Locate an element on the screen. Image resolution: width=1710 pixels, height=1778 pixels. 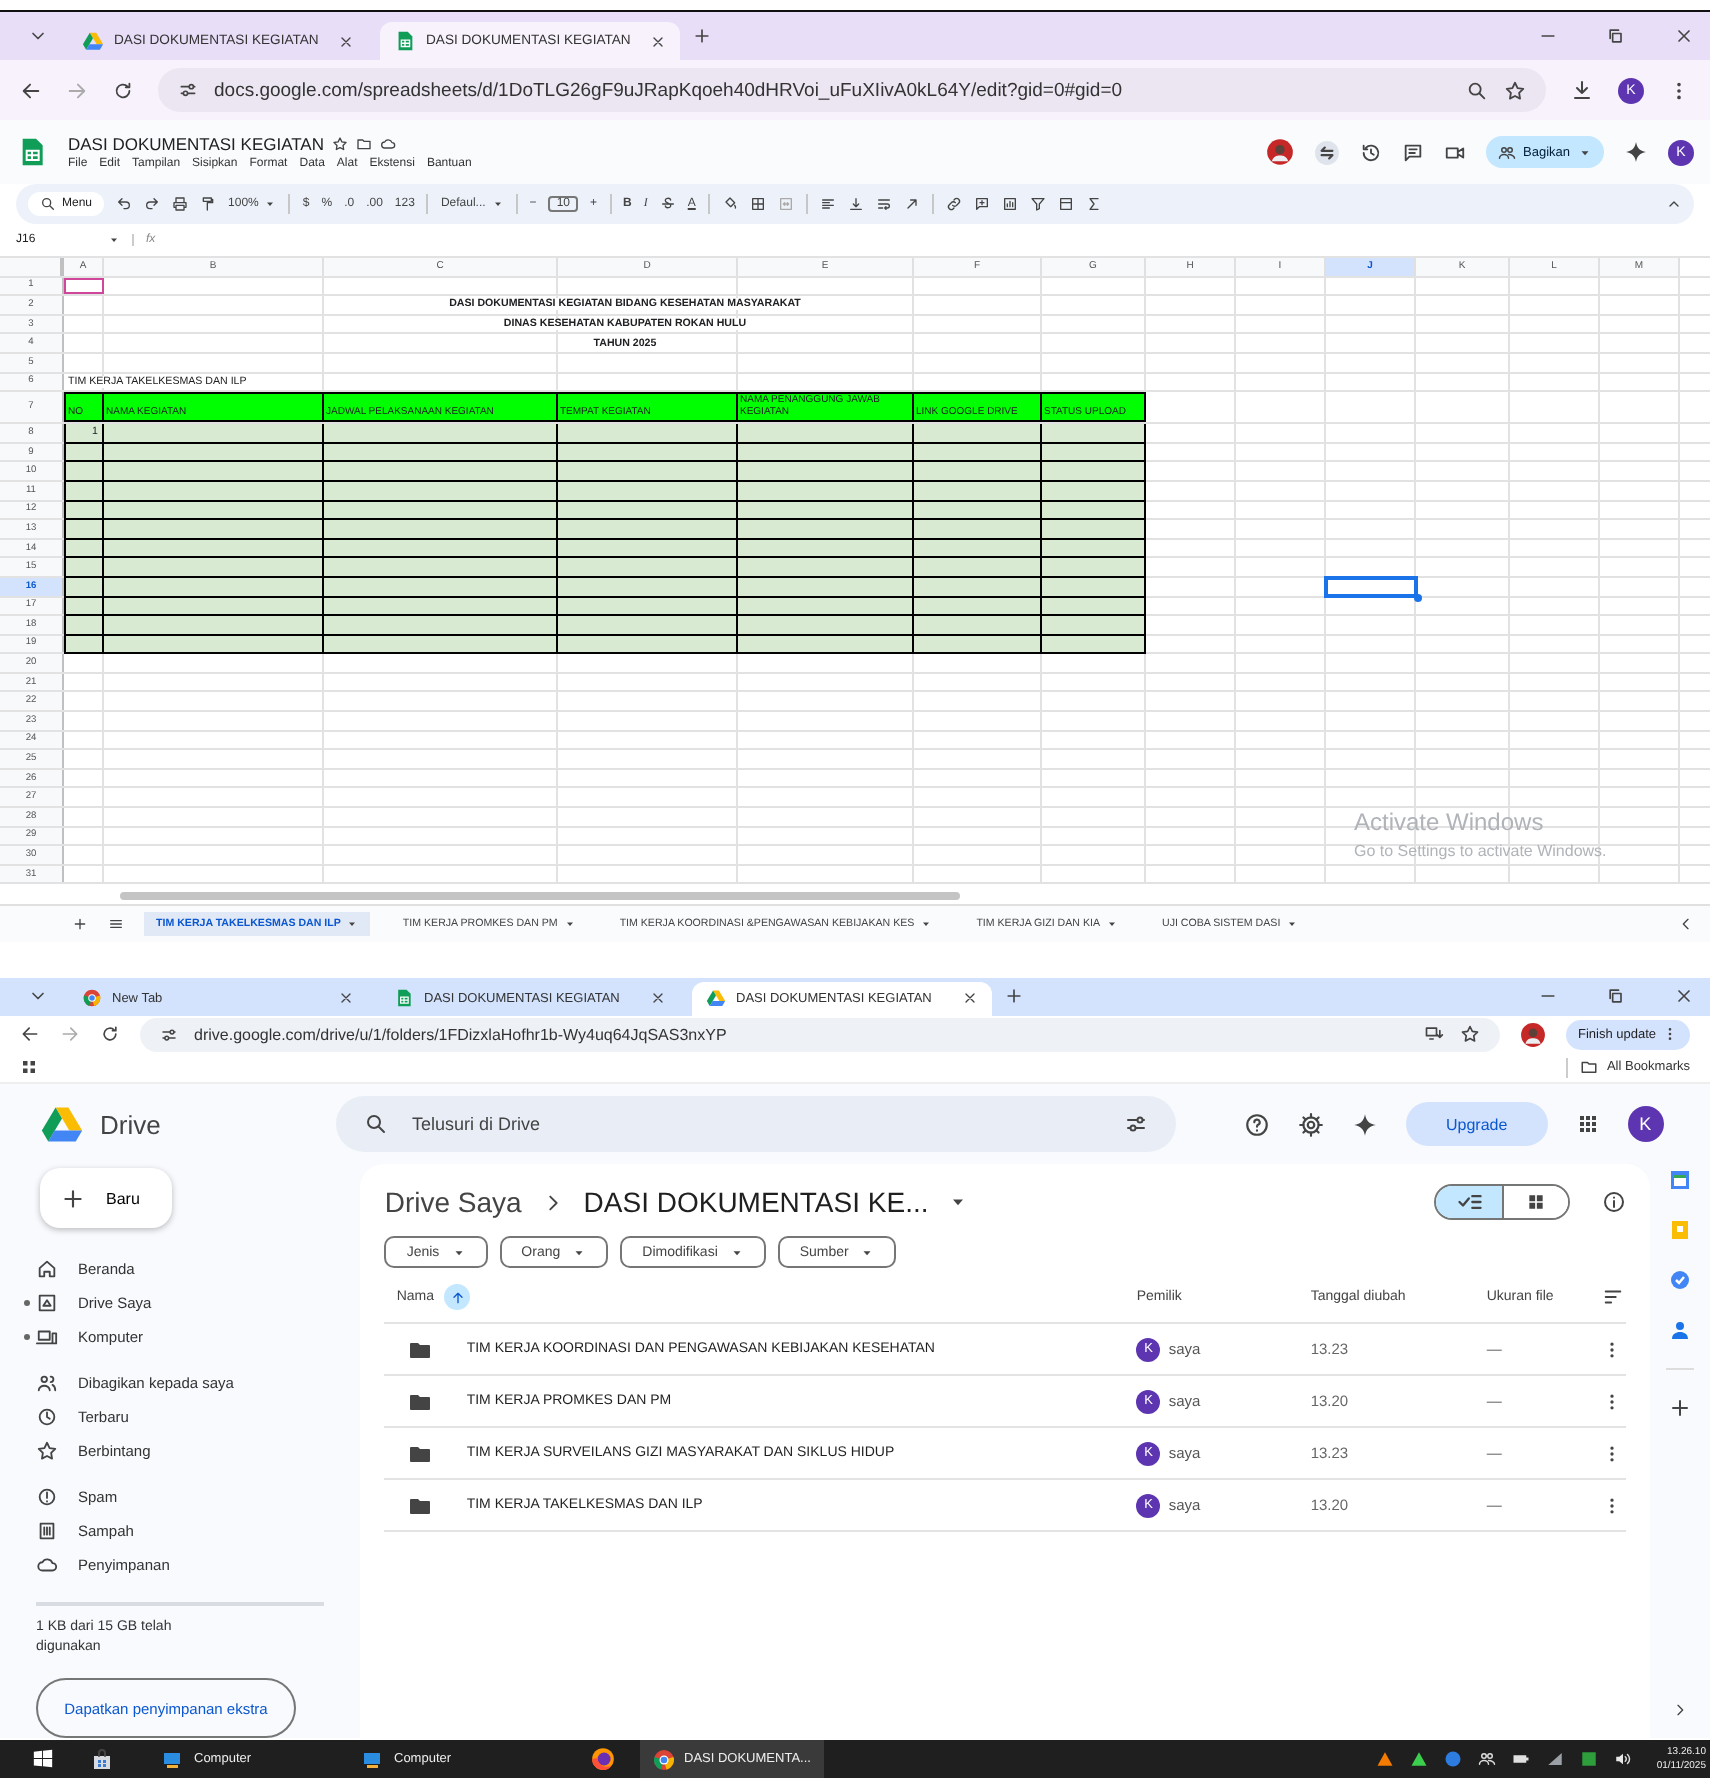
help-icon is located at coordinates (1257, 1124).